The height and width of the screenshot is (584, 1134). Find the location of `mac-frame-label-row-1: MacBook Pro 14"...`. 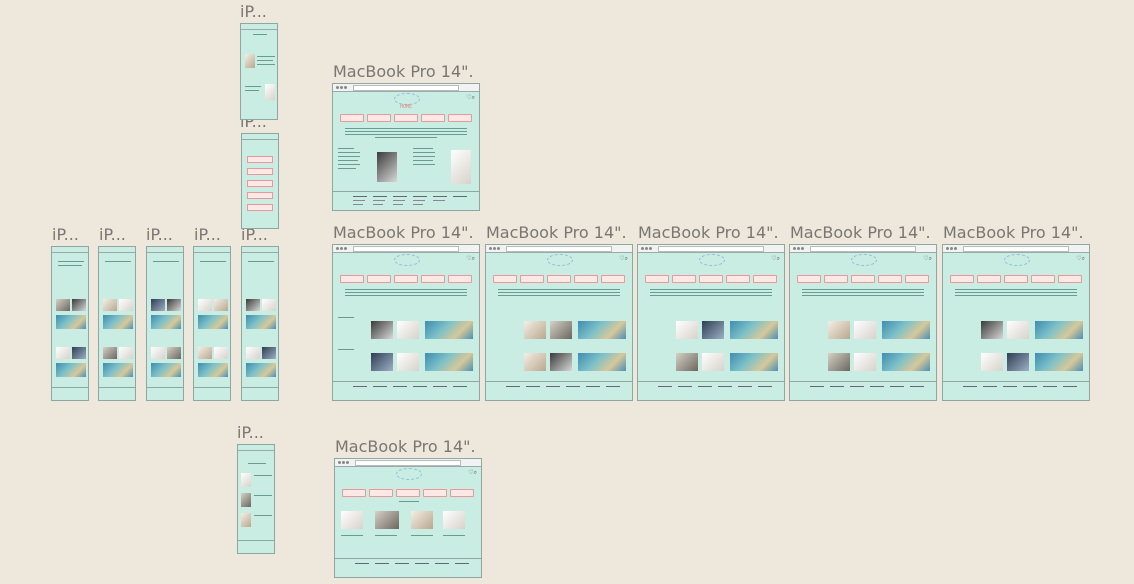

mac-frame-label-row-1: MacBook Pro 14"... is located at coordinates (403, 233).